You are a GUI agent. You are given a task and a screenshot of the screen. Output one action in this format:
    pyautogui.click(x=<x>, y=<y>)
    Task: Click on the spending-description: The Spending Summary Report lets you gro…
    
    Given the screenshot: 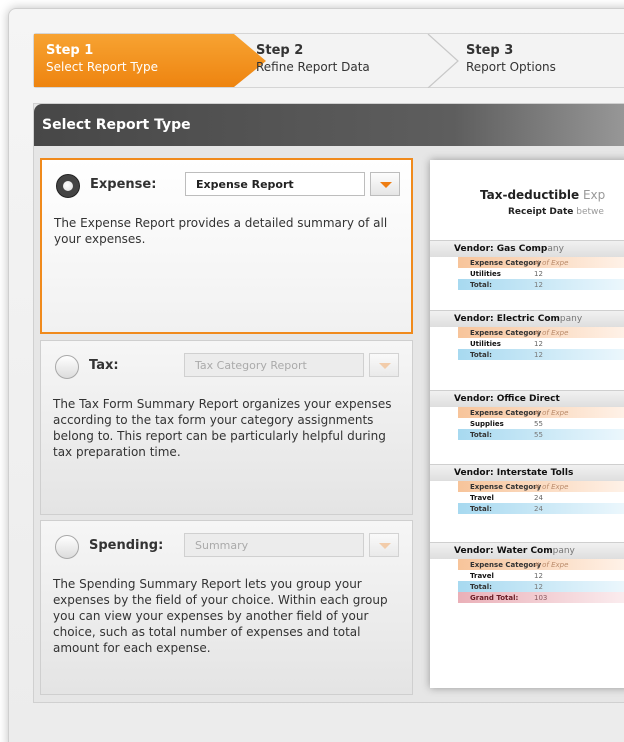 What is the action you would take?
    pyautogui.click(x=220, y=616)
    